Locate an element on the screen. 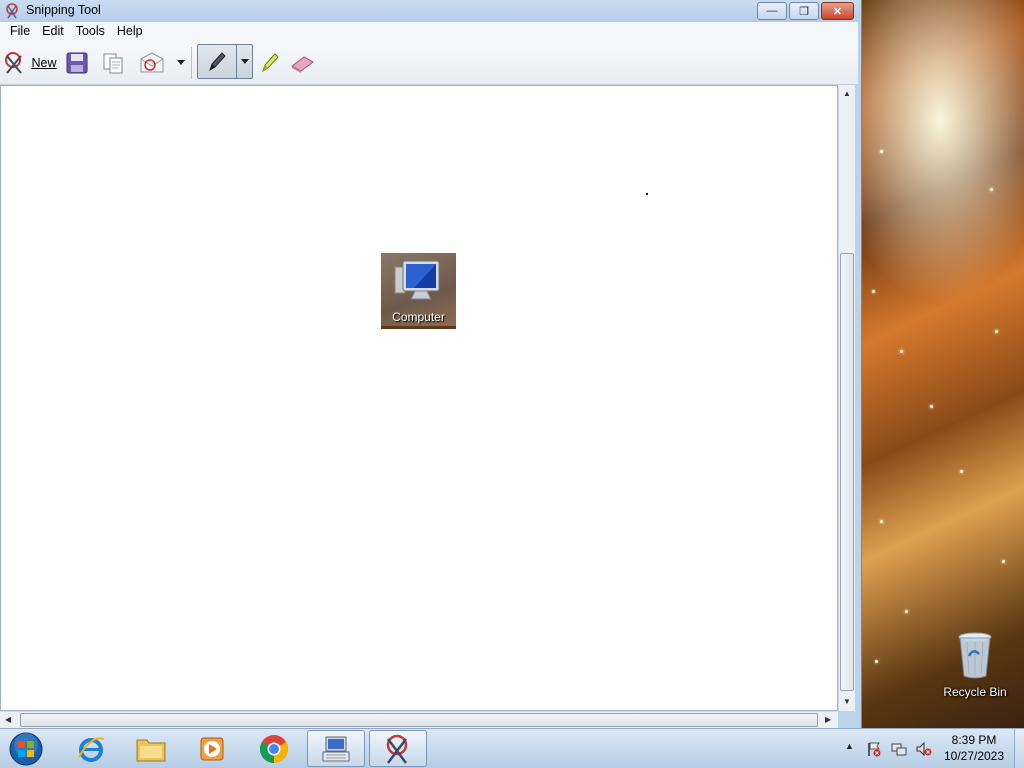 This screenshot has width=1024, height=768. minimize-button: — is located at coordinates (772, 11).